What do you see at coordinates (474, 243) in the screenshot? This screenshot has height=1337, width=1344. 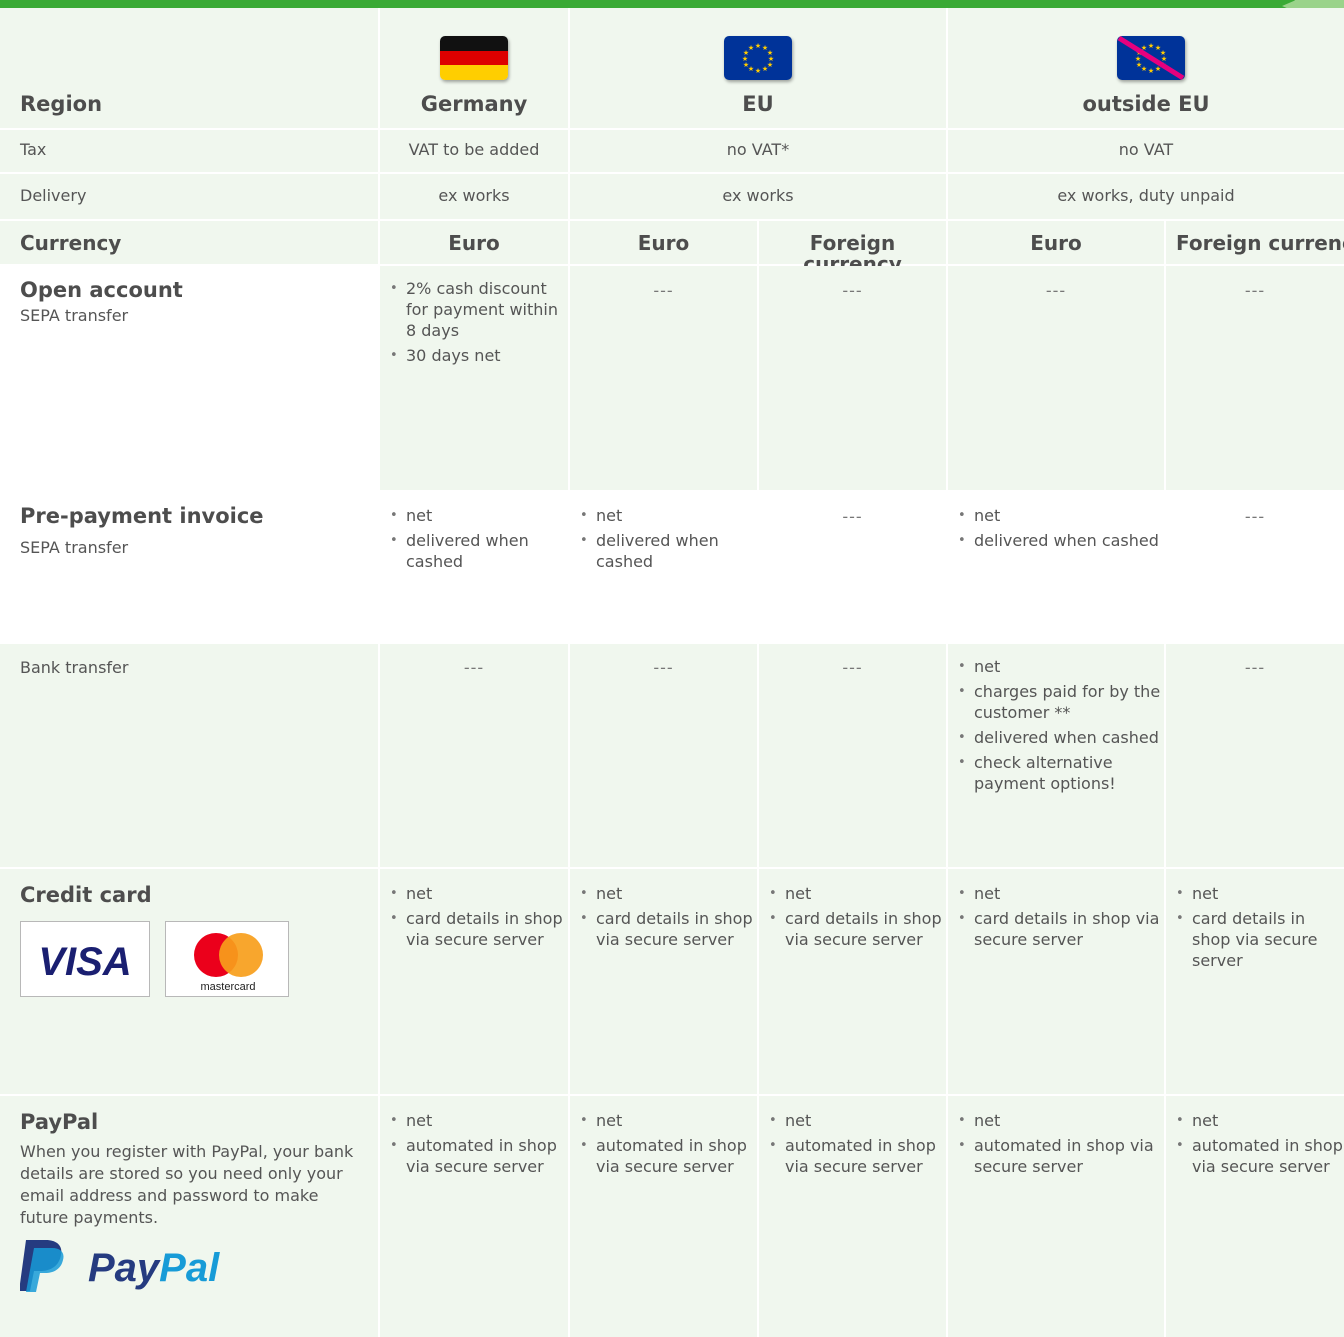 I see `currency-germany-euro: Euro` at bounding box center [474, 243].